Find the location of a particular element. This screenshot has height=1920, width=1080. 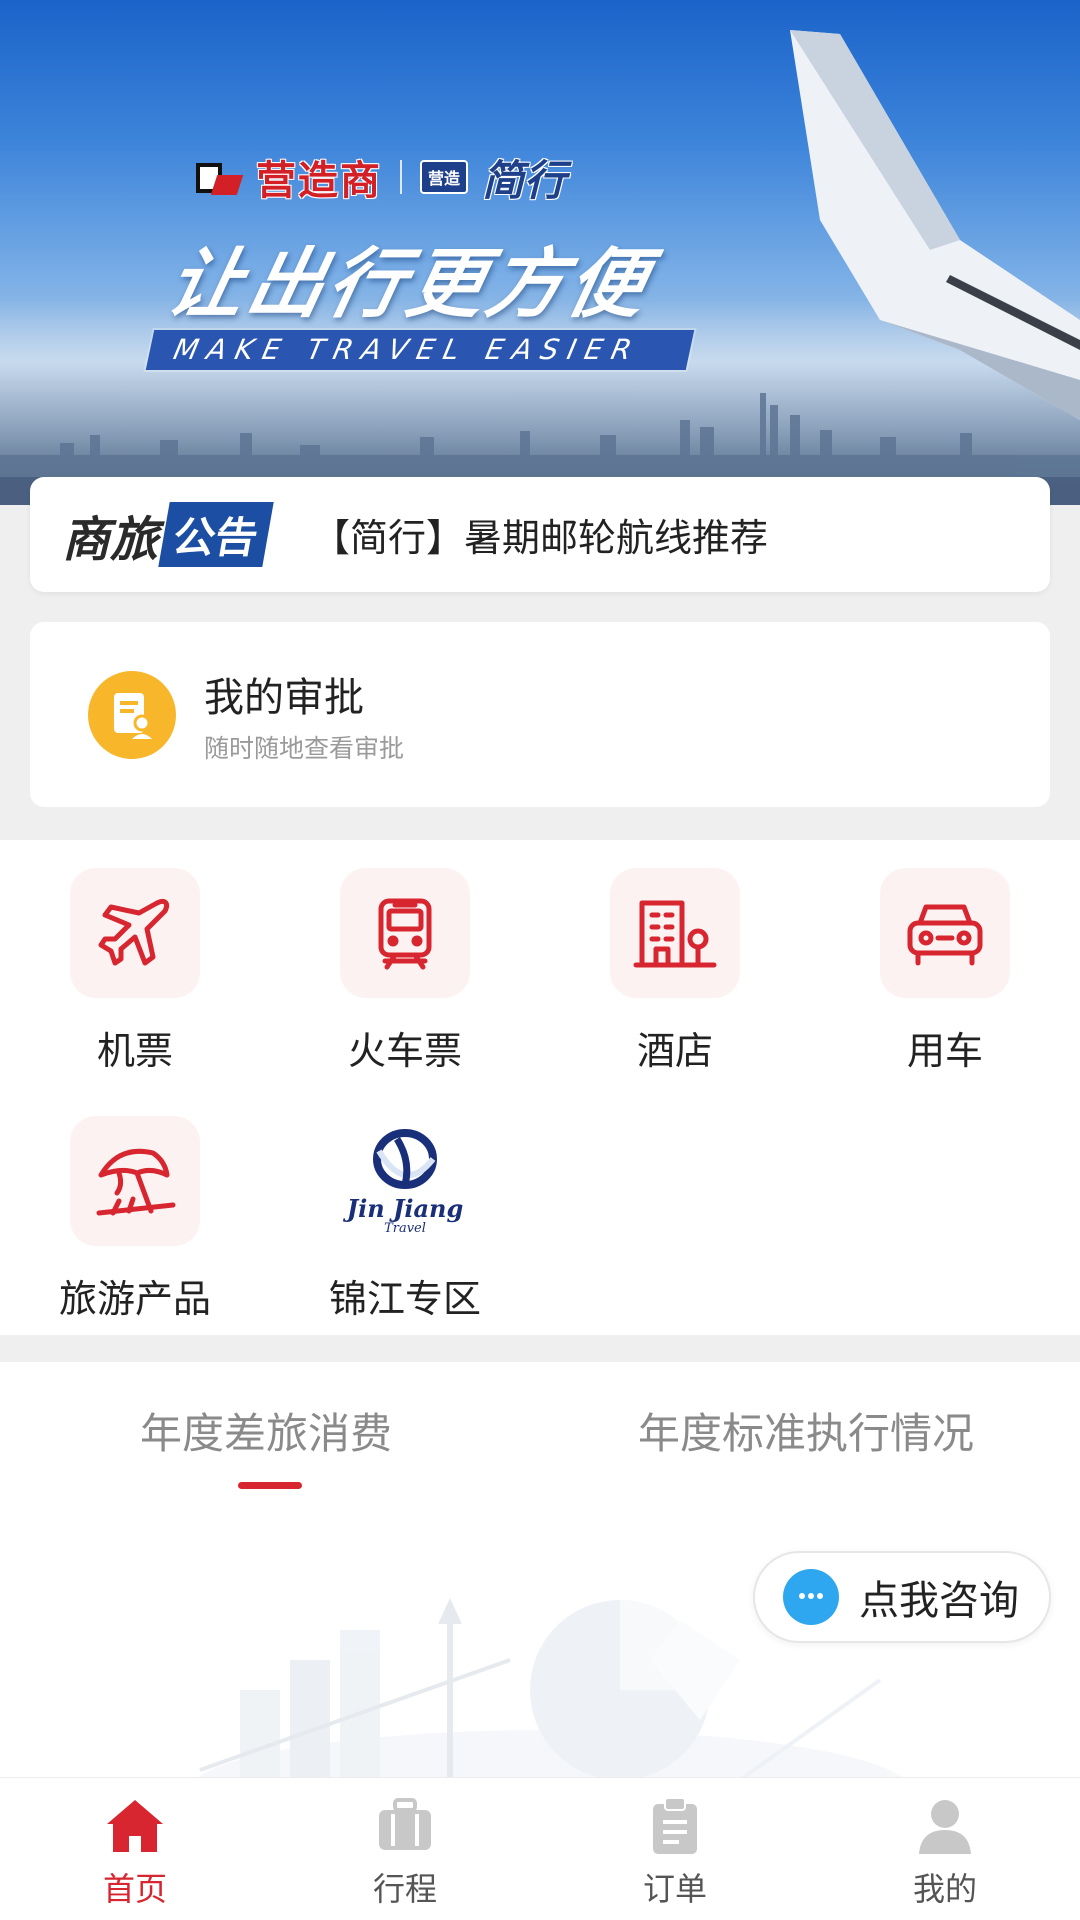

jinjiang-logo-sub: Travel is located at coordinates (405, 1228).